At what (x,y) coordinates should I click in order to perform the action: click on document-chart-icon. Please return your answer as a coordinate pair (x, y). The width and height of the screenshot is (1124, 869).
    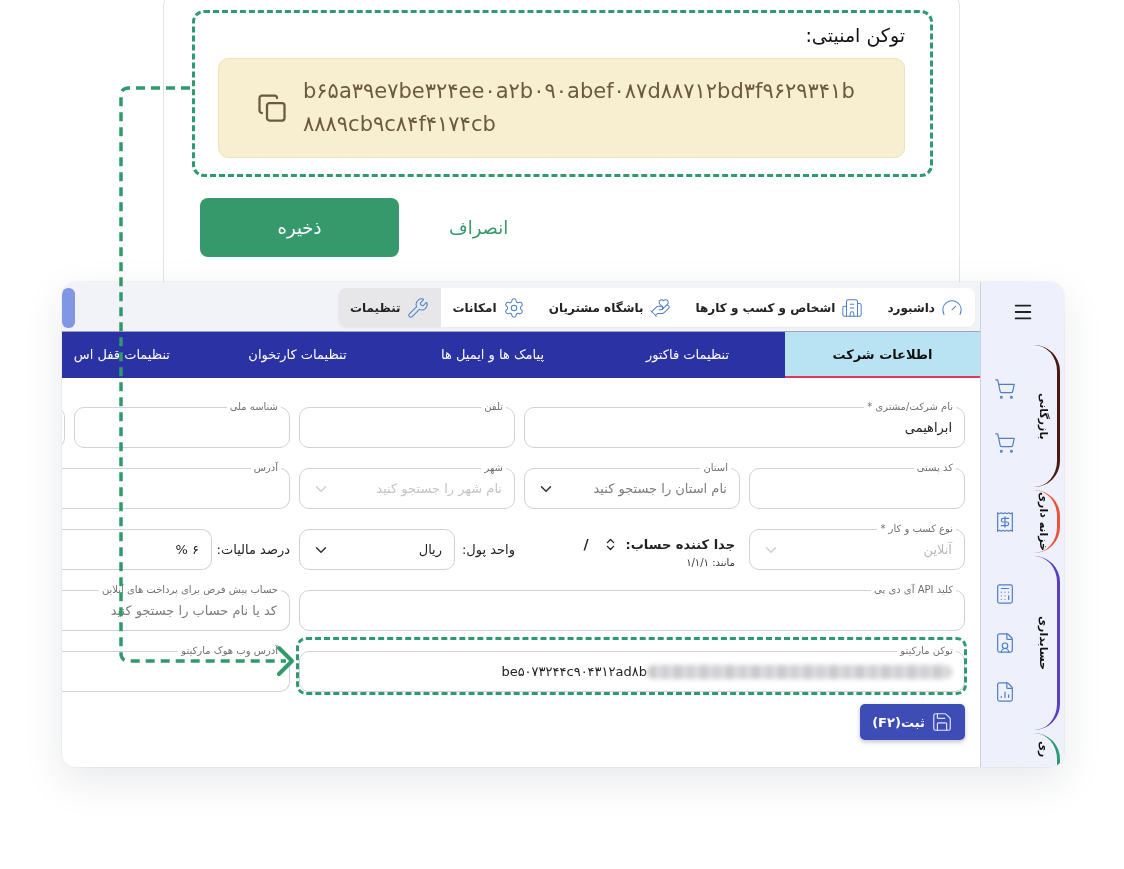
    Looking at the image, I should click on (1005, 692).